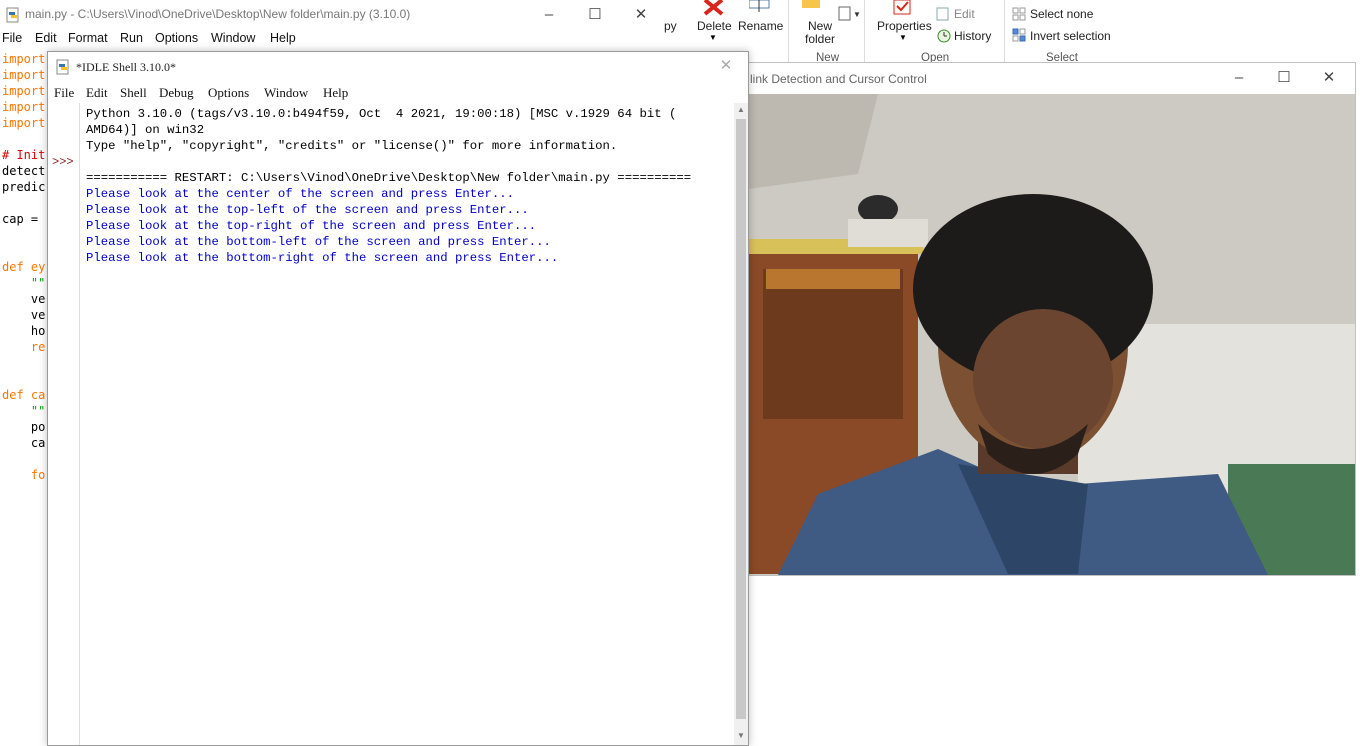 The width and height of the screenshot is (1360, 746). What do you see at coordinates (145, 130) in the screenshot?
I see `shell-banner-line: AMD64)] on win32` at bounding box center [145, 130].